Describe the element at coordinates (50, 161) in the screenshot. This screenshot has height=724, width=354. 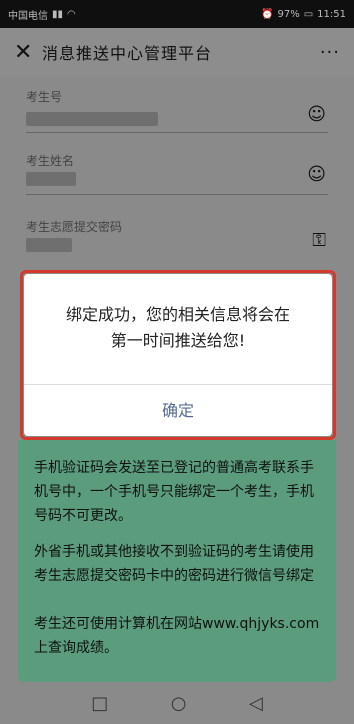
I see `name-label: 考生姓名` at that location.